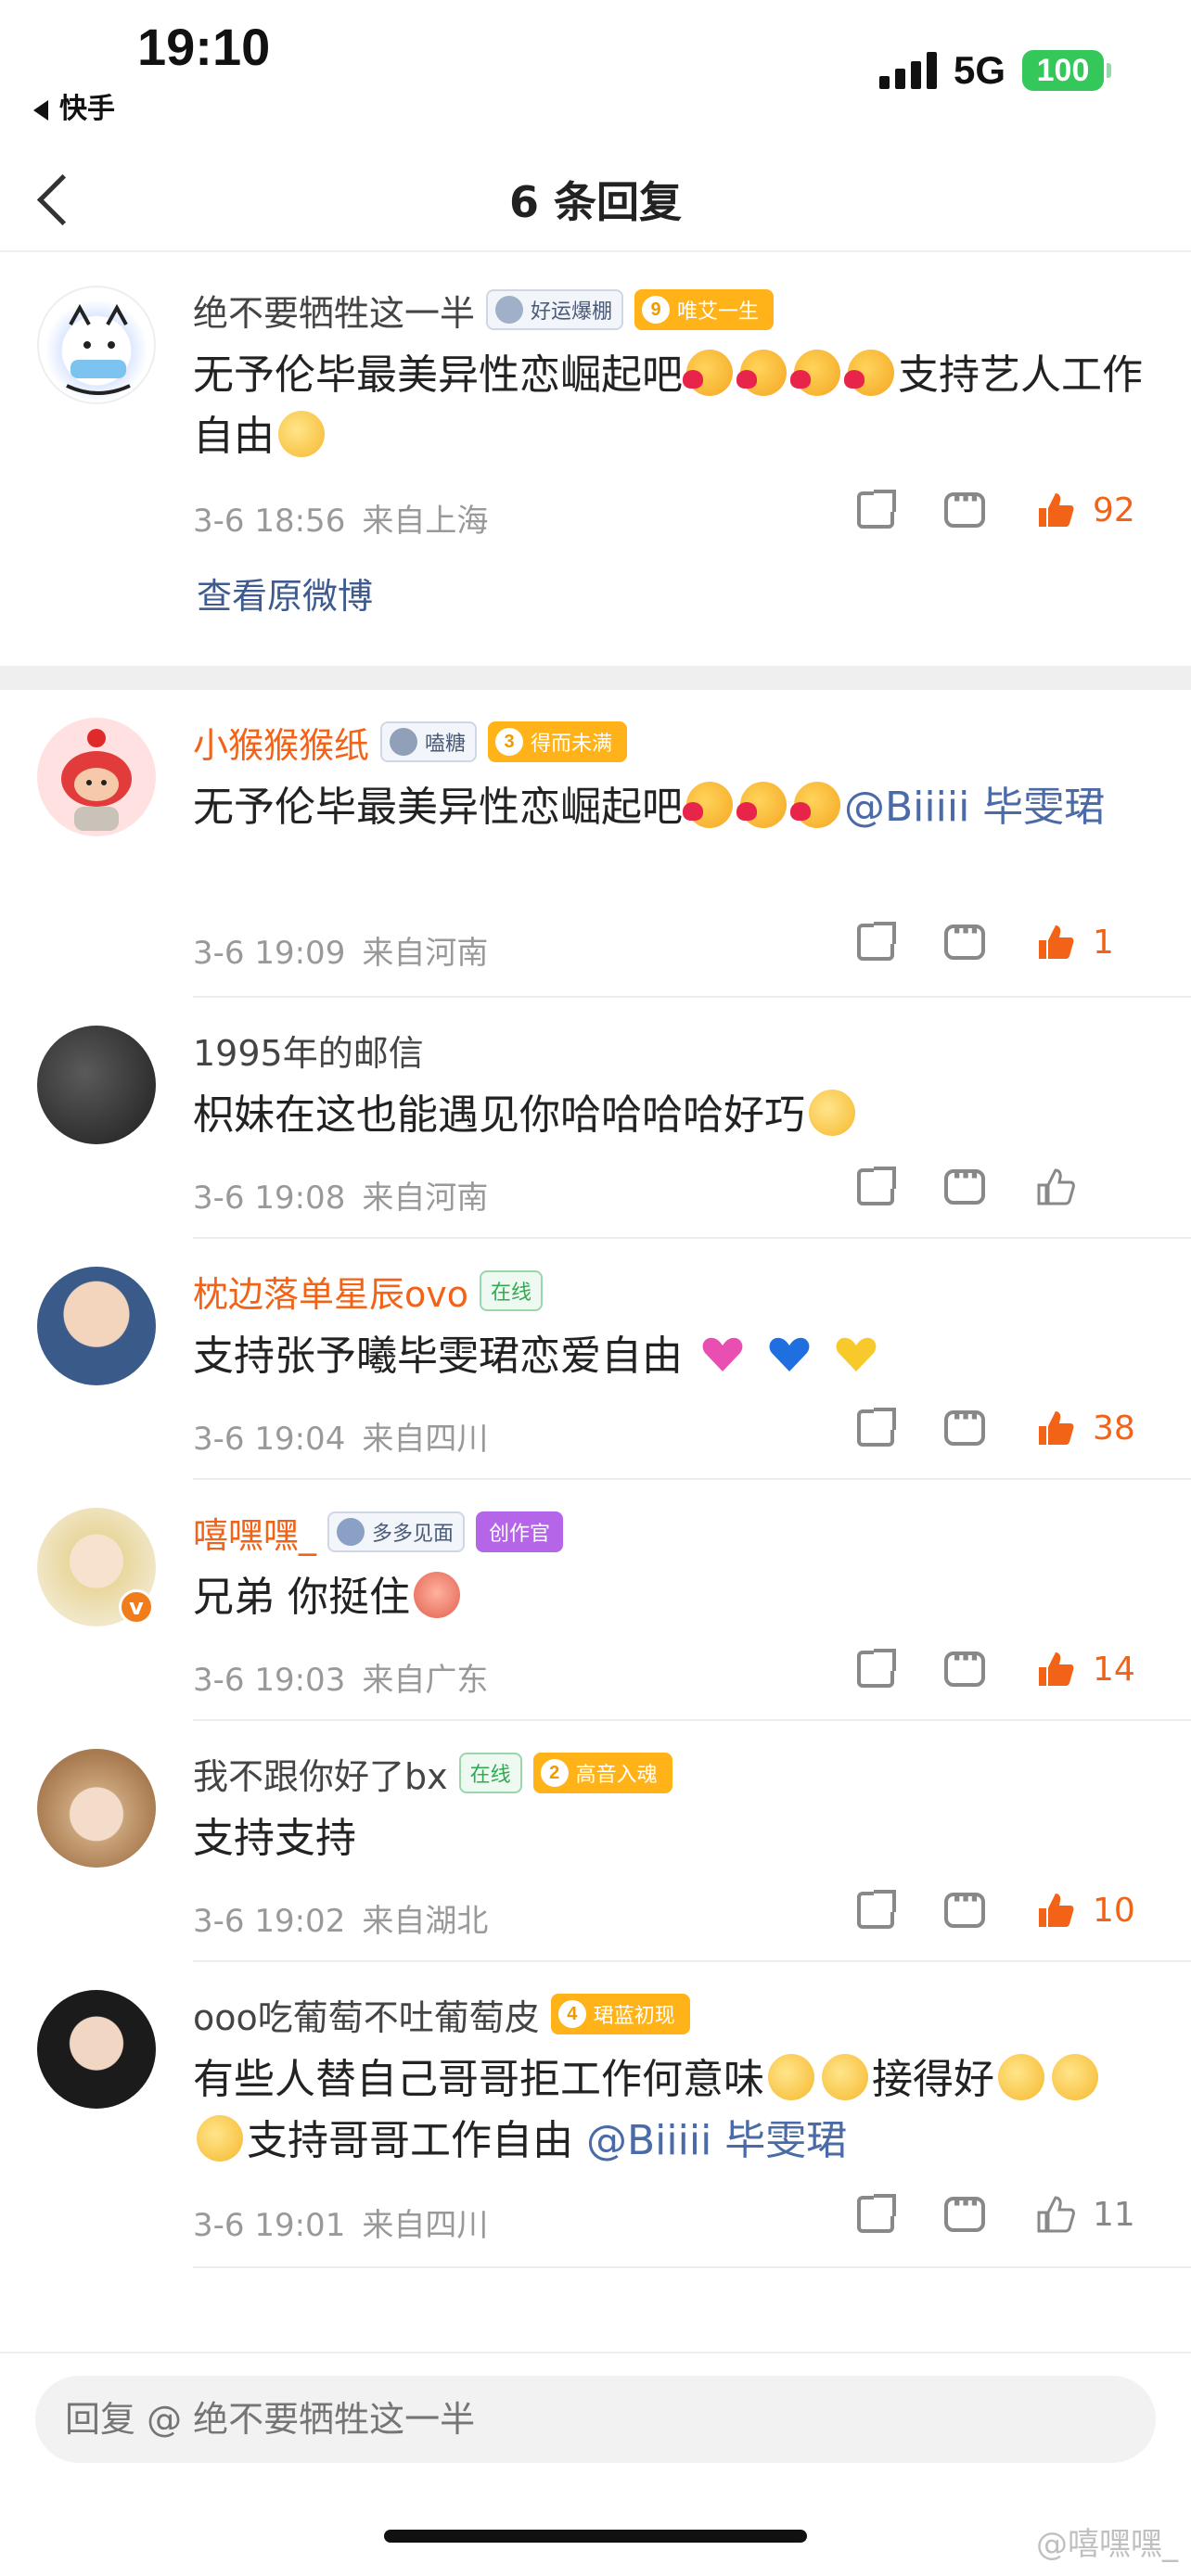 This screenshot has height=2576, width=1191. I want to click on badge-label: 嗑糖, so click(446, 744).